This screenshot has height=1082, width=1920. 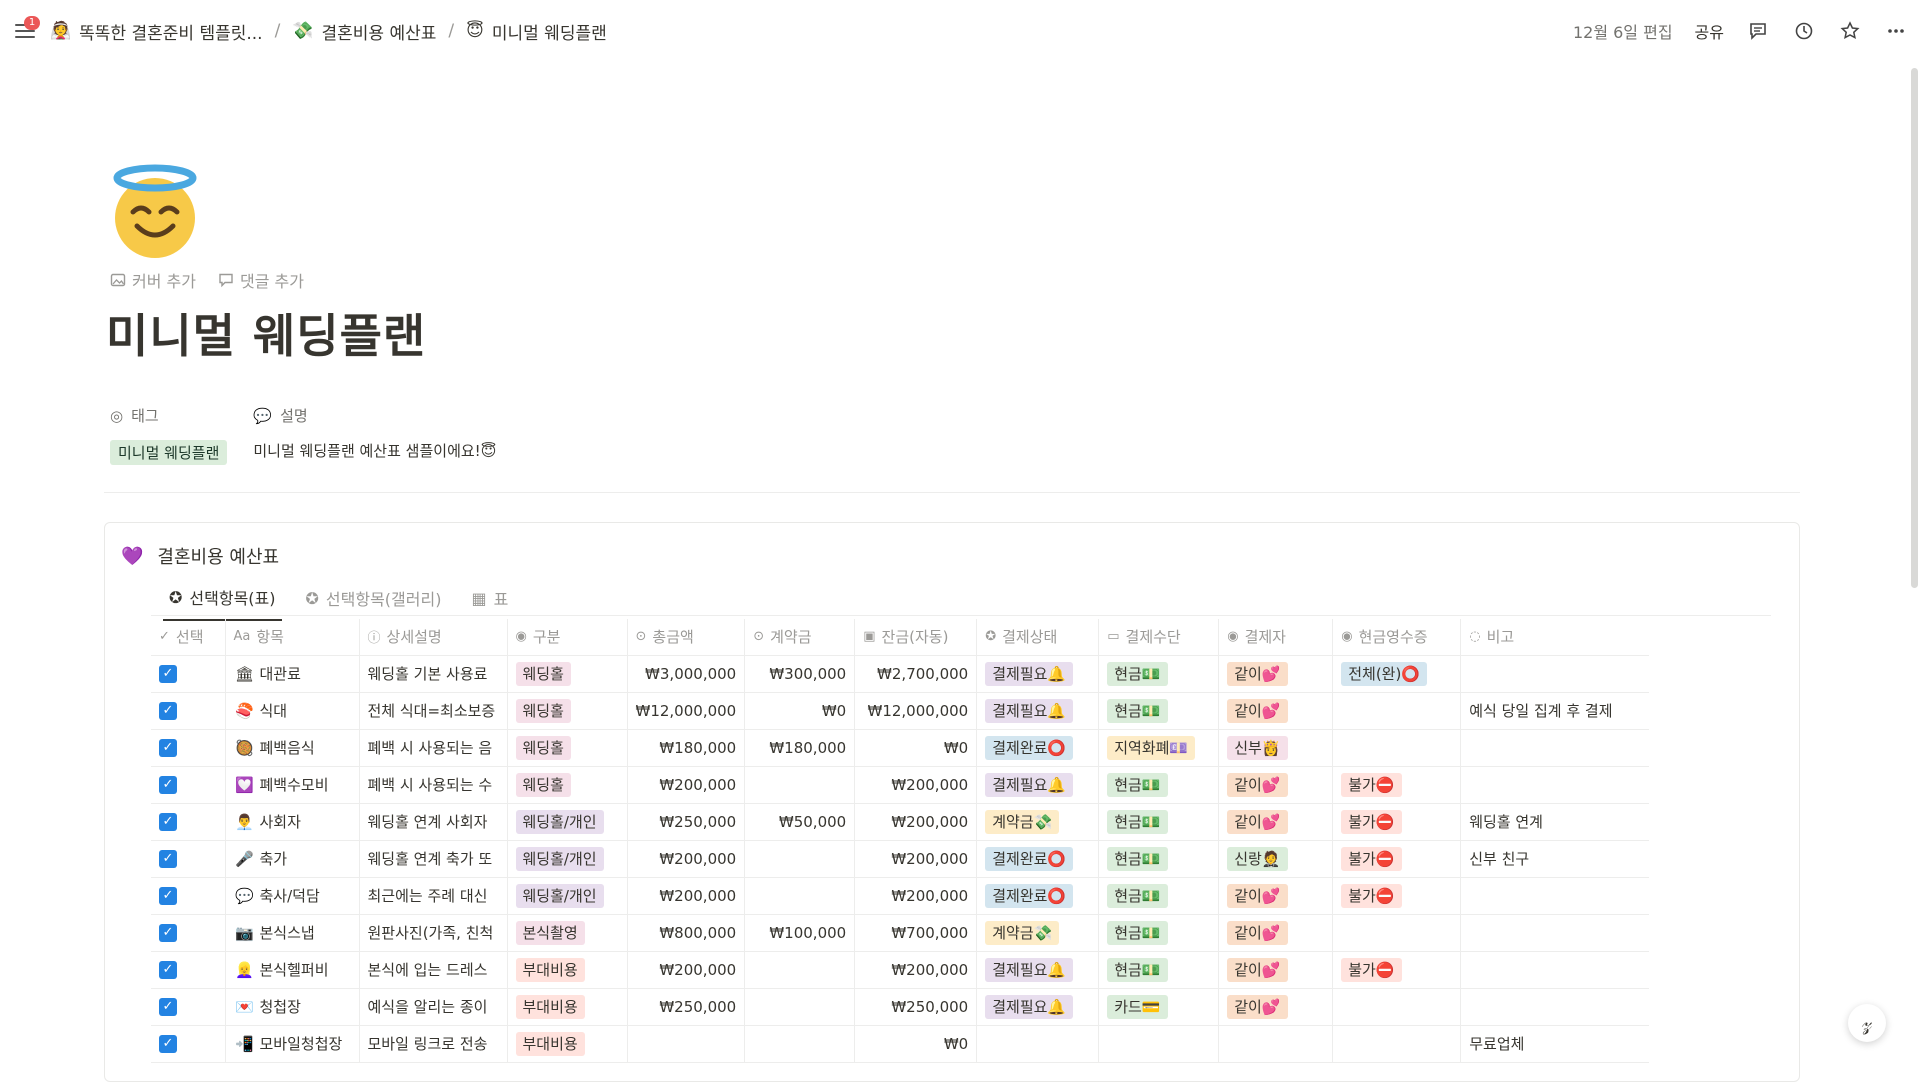 What do you see at coordinates (550, 933) in the screenshot?
I see `category-chip: 본식촬영` at bounding box center [550, 933].